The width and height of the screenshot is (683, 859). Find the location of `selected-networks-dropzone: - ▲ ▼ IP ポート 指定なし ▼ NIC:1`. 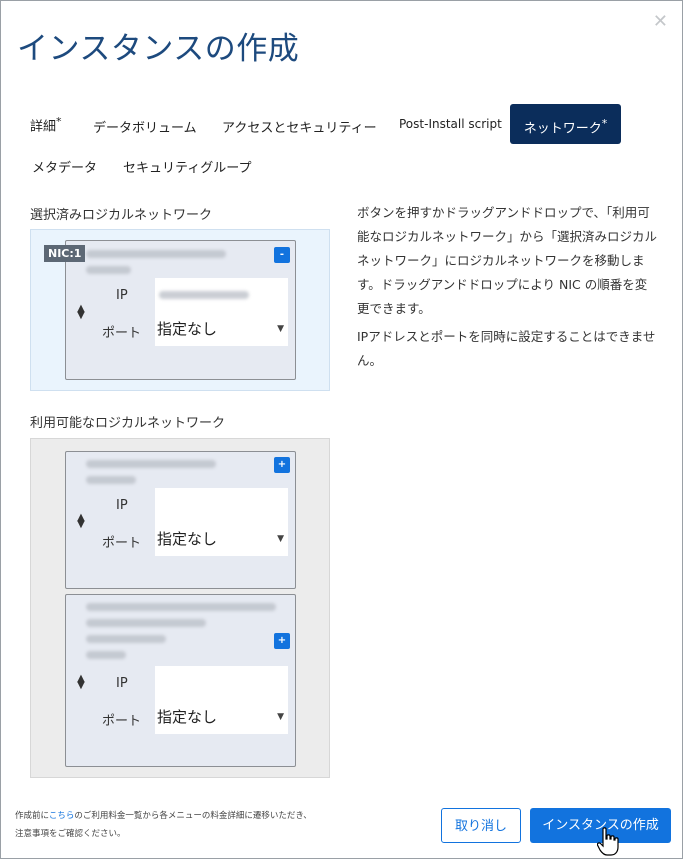

selected-networks-dropzone: - ▲ ▼ IP ポート 指定なし ▼ NIC:1 is located at coordinates (180, 310).